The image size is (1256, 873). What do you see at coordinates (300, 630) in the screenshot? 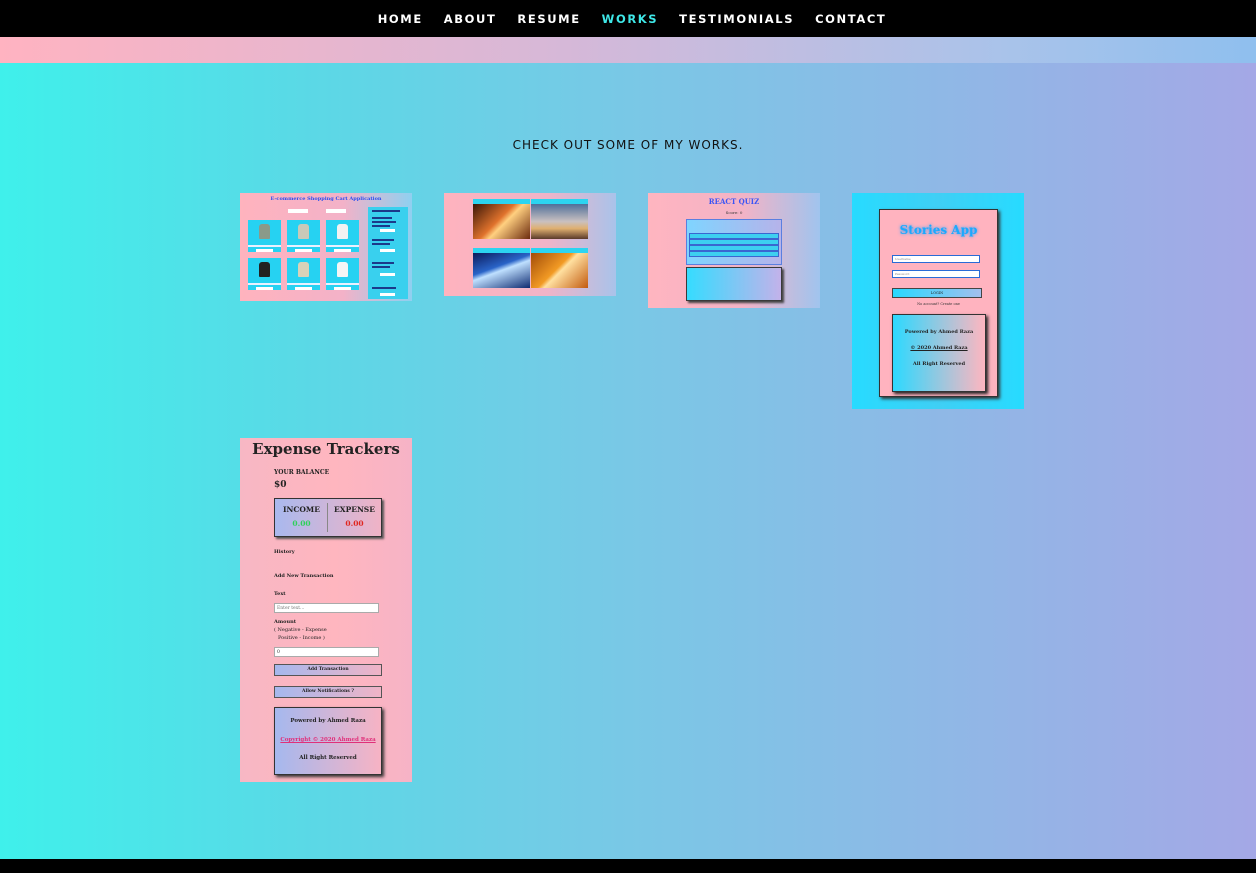
I see `amount-hint-1: ( Negative - Expense` at bounding box center [300, 630].